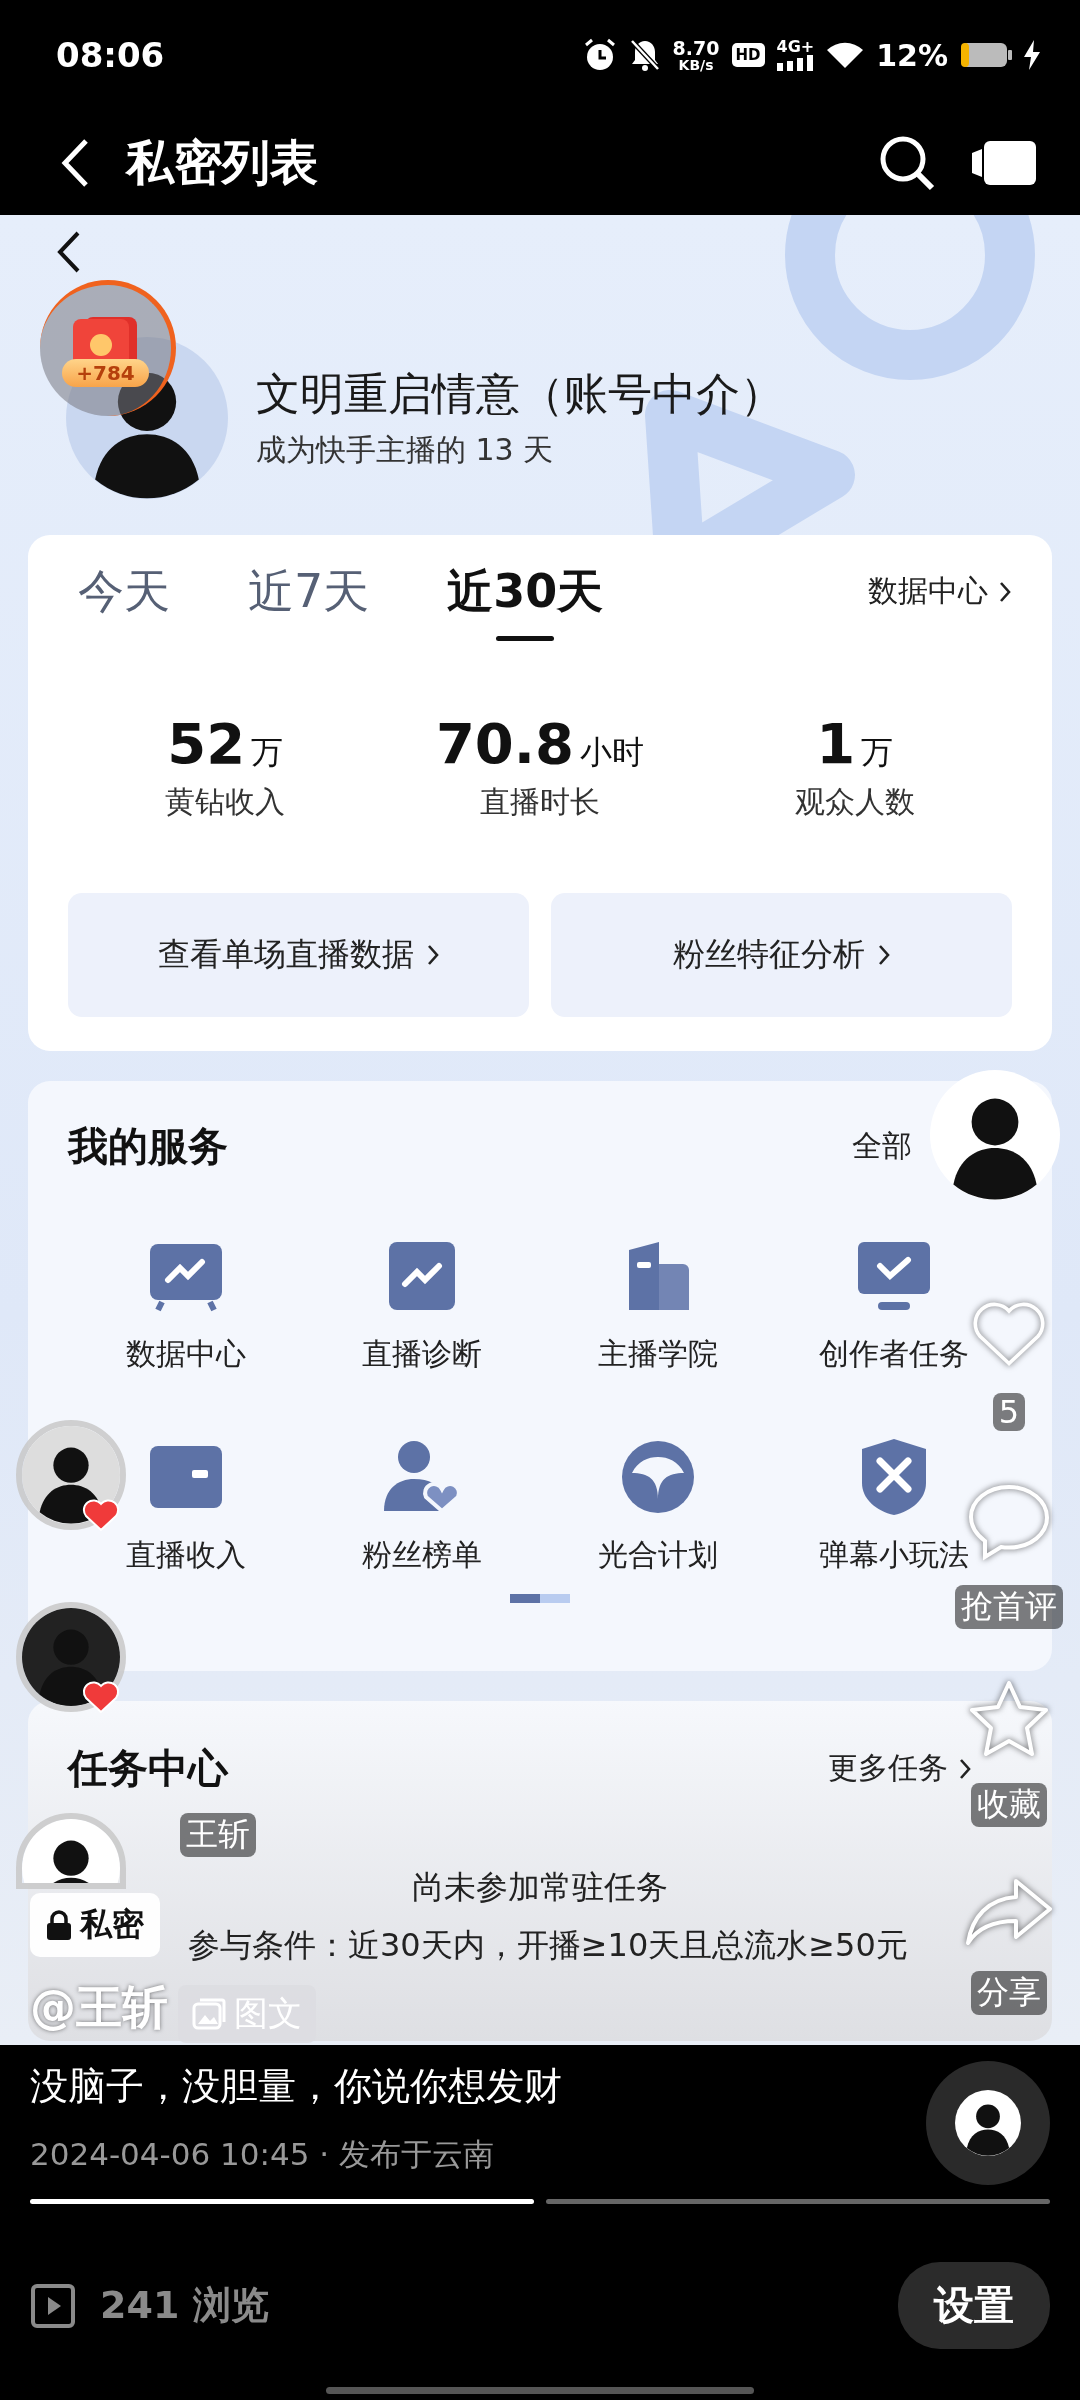 Image resolution: width=1080 pixels, height=2400 pixels. Describe the element at coordinates (59, 1925) in the screenshot. I see `lock-icon` at that location.